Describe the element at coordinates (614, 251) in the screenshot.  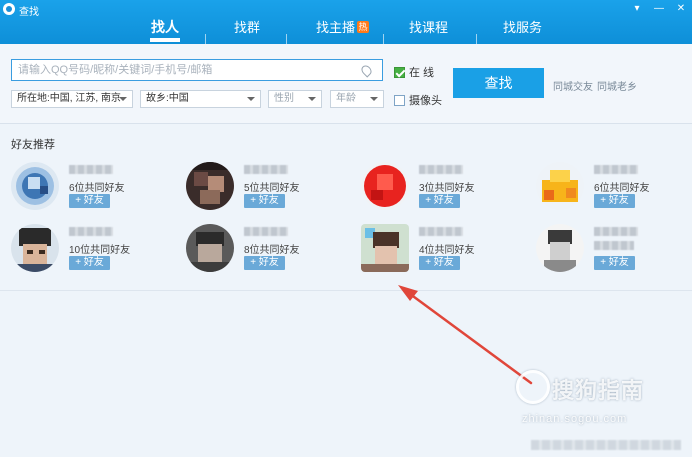
I see `friend-card: + 好友` at that location.